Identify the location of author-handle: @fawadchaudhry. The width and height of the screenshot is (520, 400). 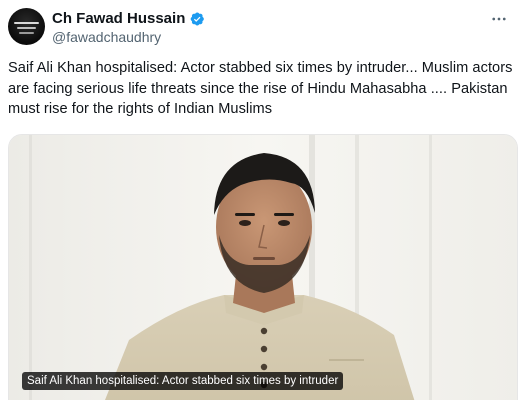
(106, 37).